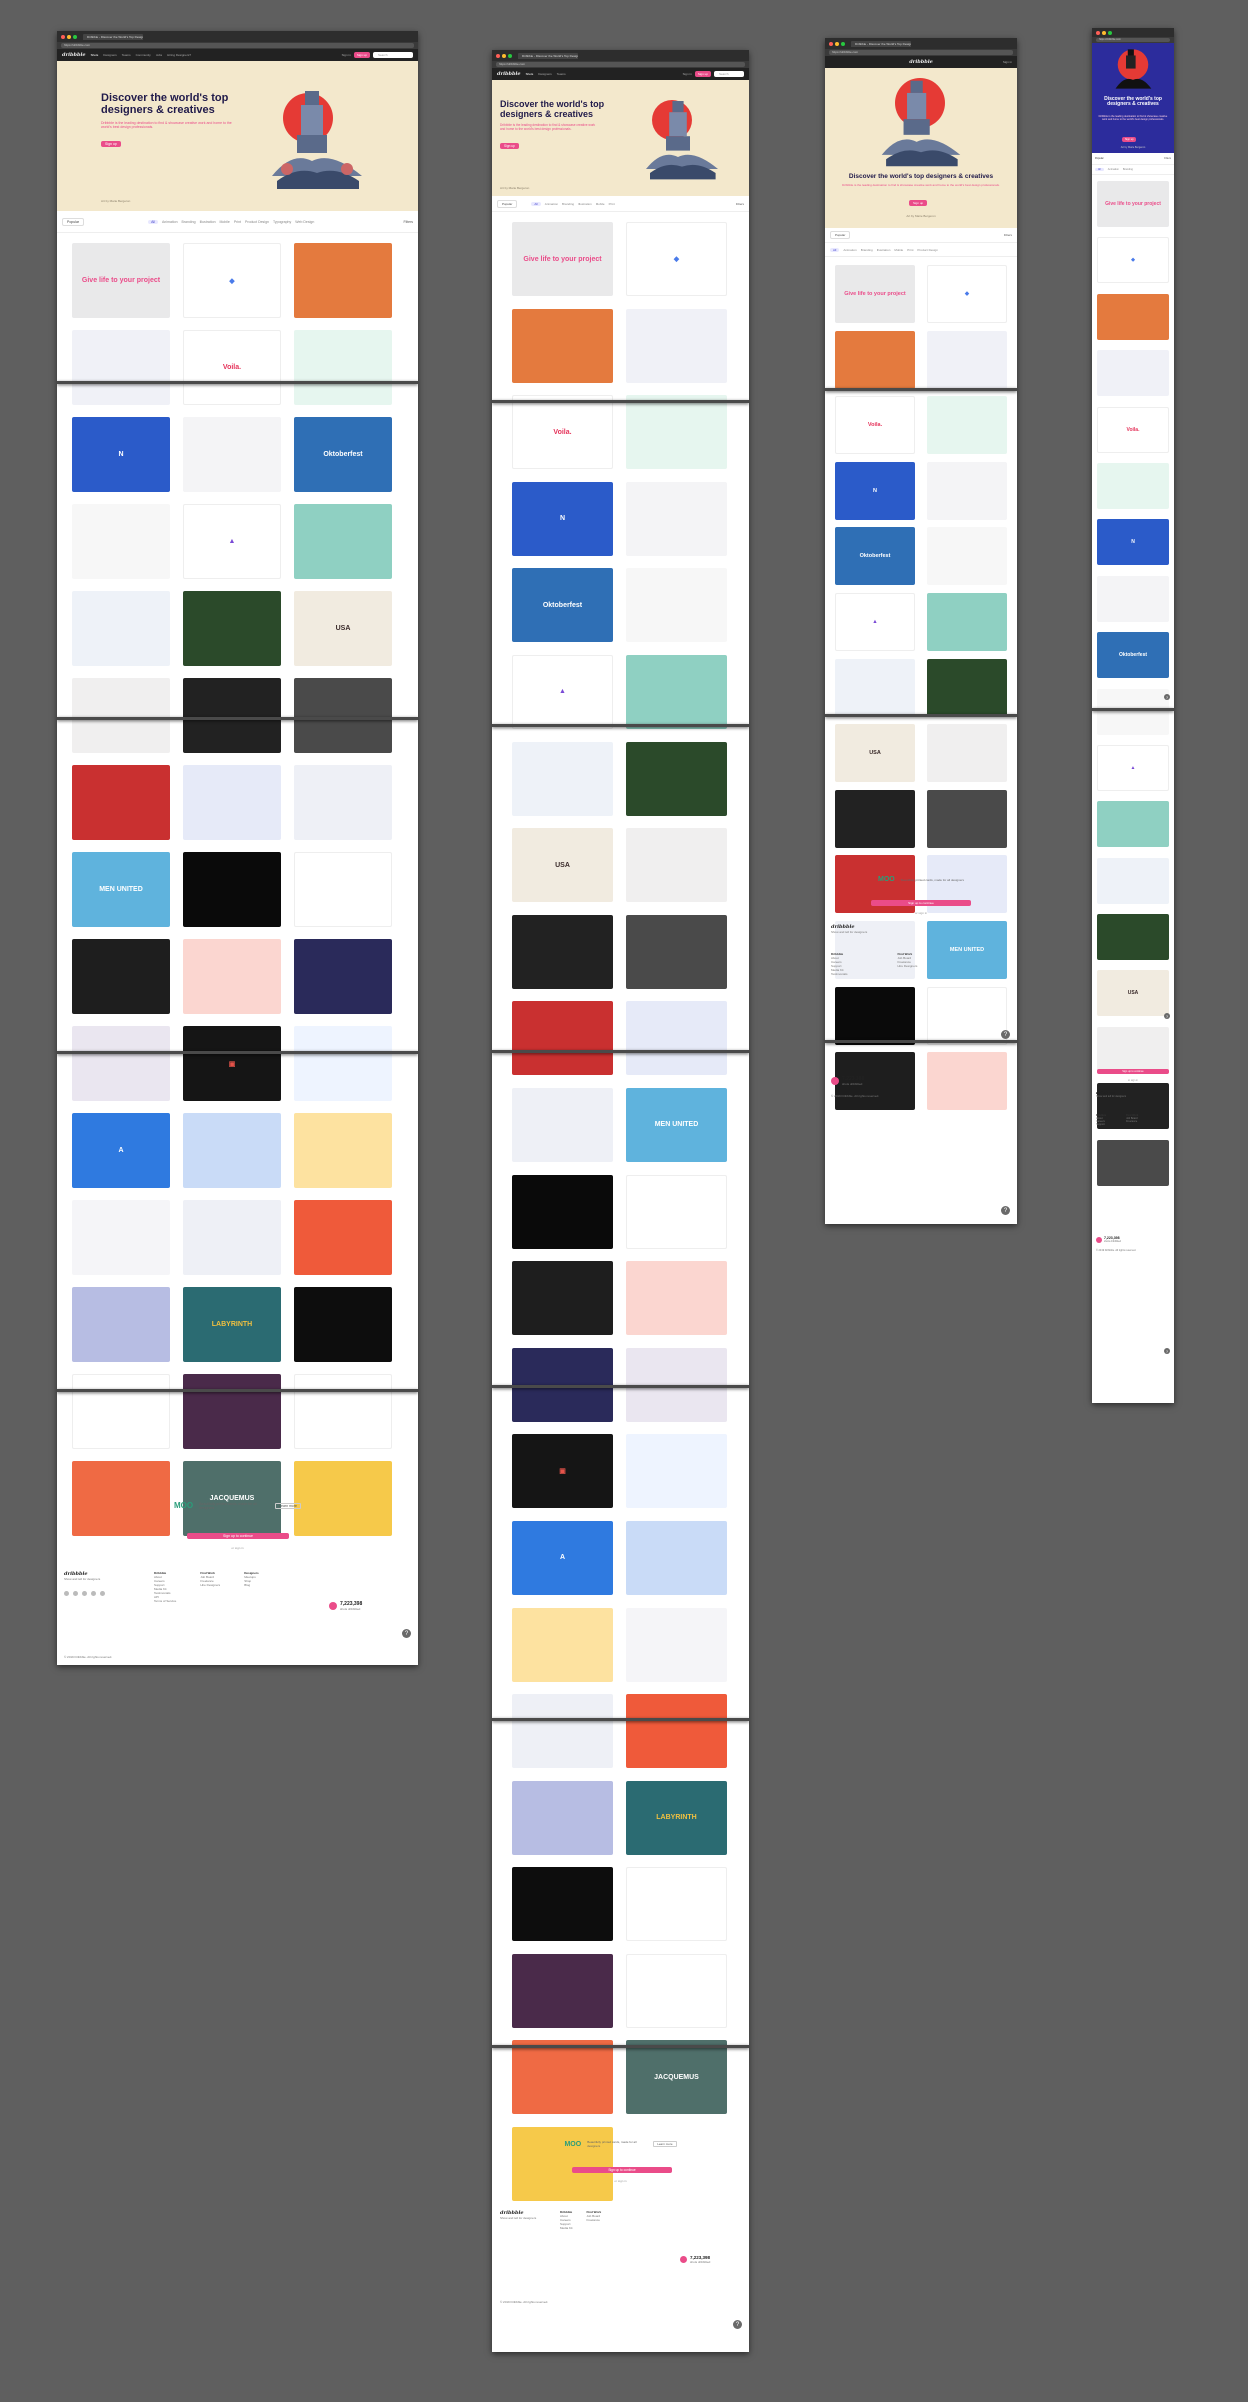  Describe the element at coordinates (530, 74) in the screenshot. I see `nav-link-shots: Shots` at that location.